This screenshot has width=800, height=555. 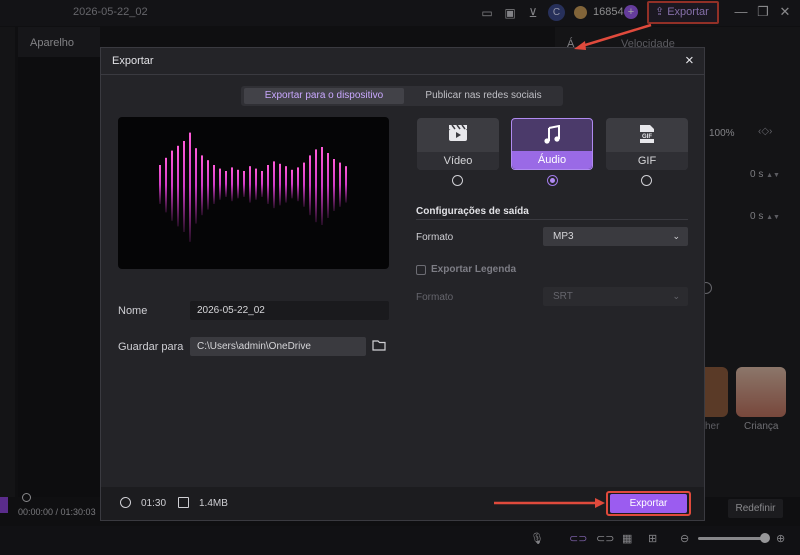 I want to click on name-input, so click(x=289, y=310).